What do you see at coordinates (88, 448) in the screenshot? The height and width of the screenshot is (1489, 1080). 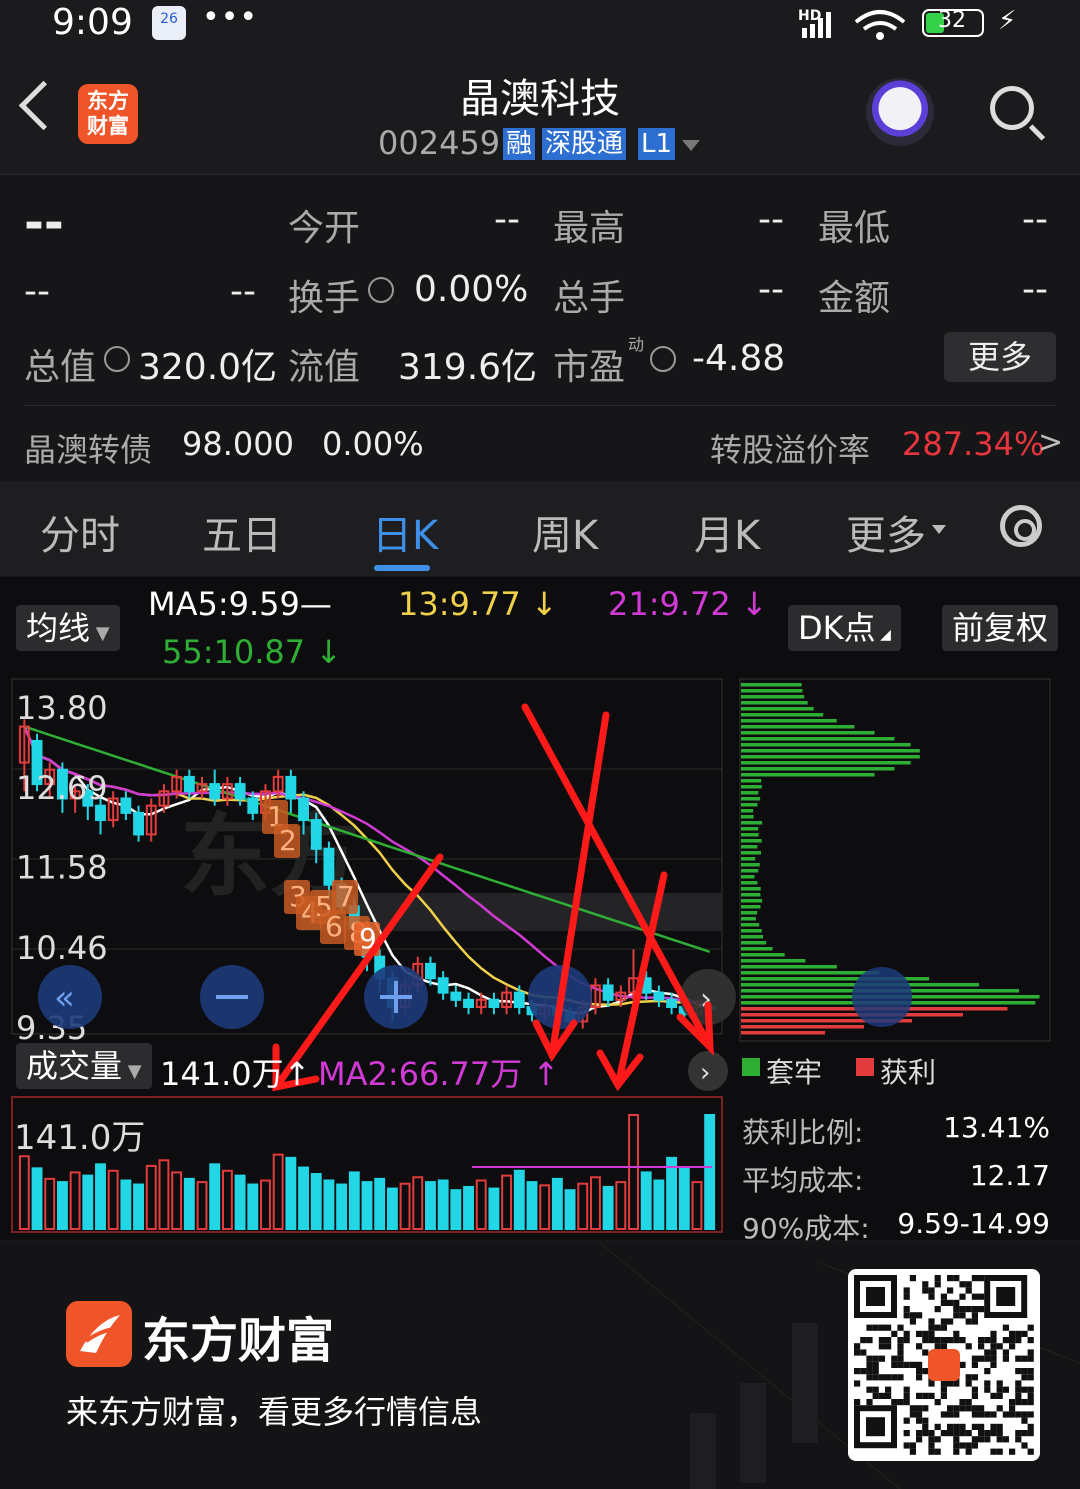 I see `bond-name: 晶澳转债` at bounding box center [88, 448].